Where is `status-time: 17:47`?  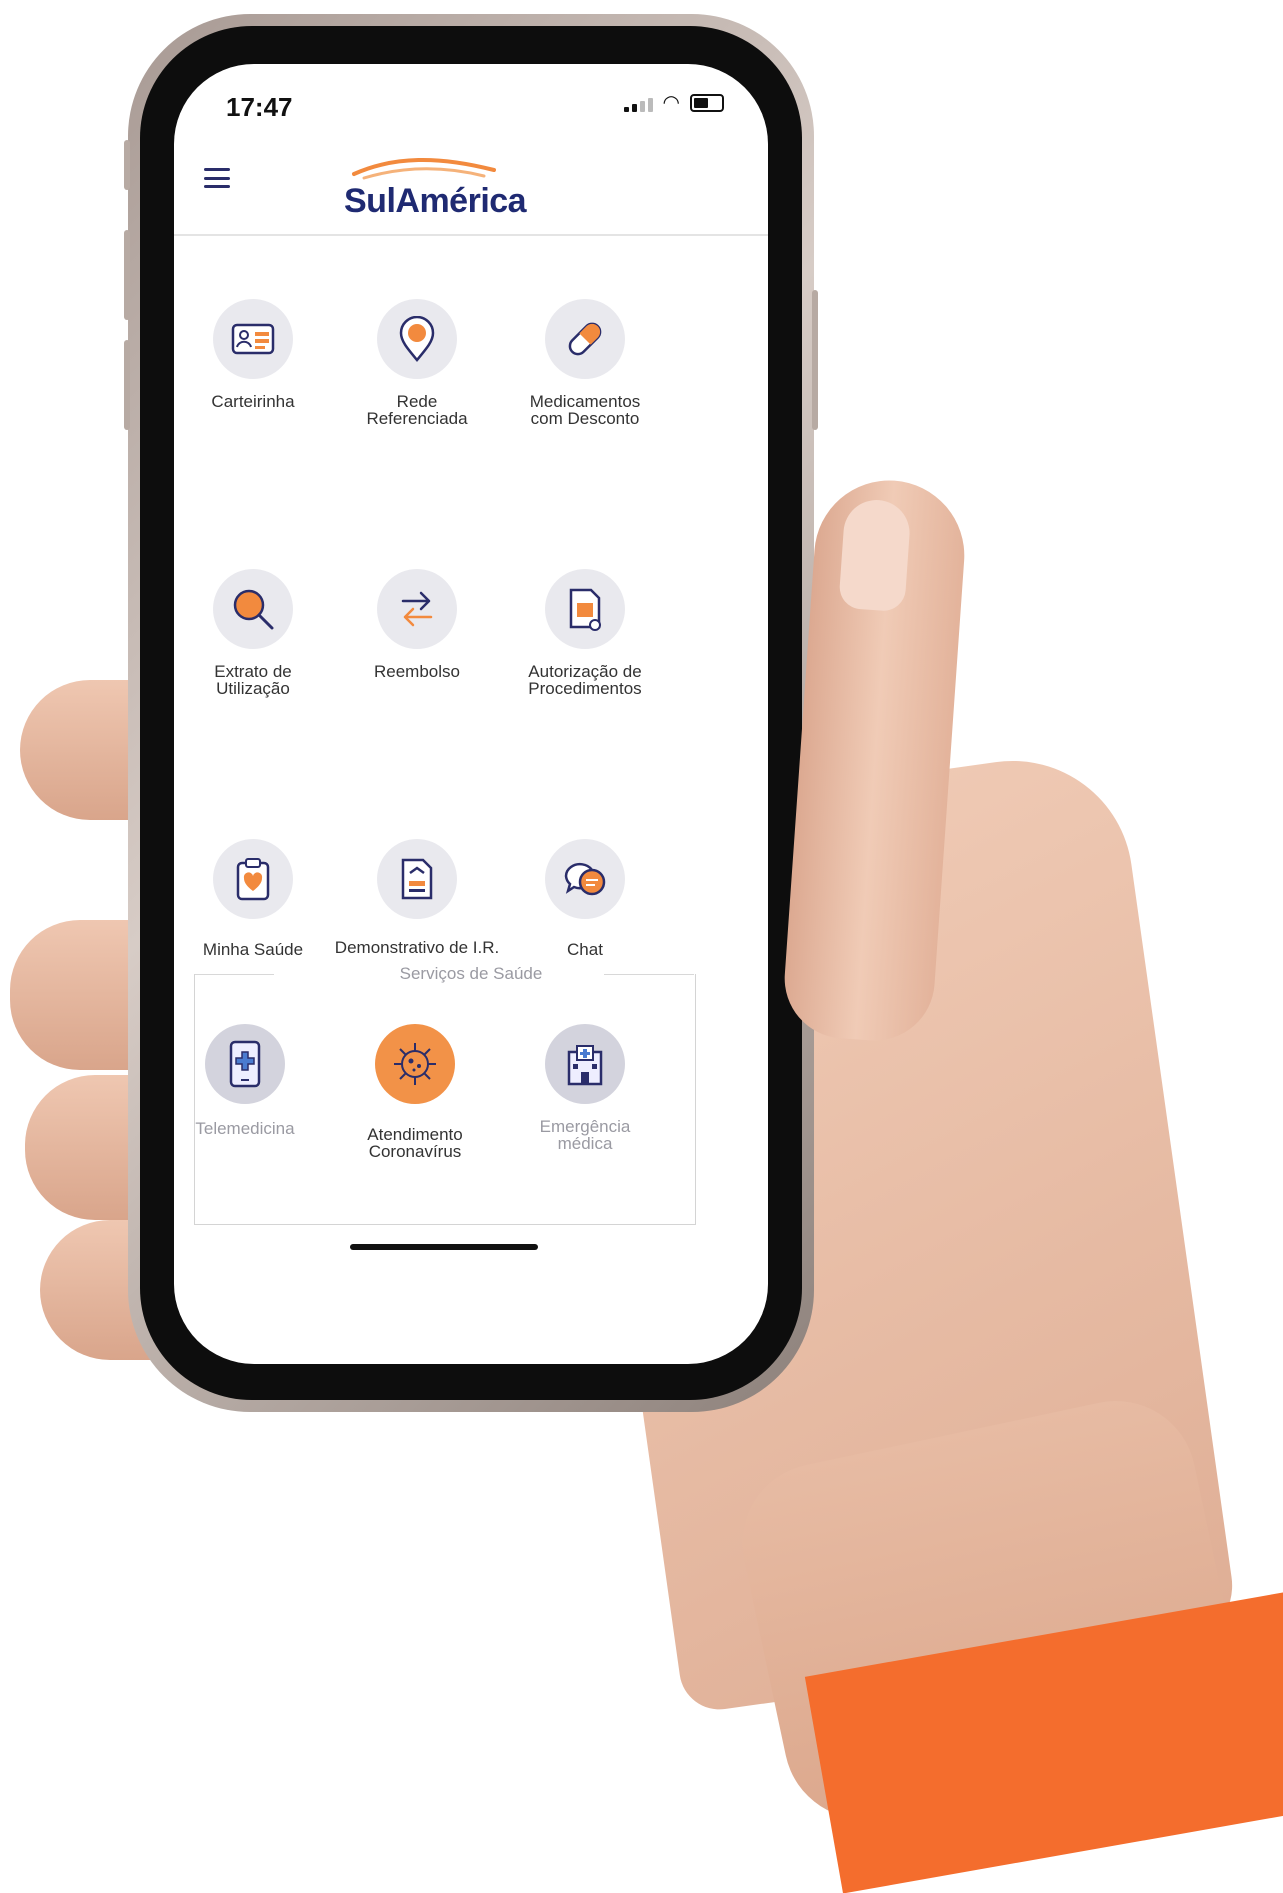 status-time: 17:47 is located at coordinates (259, 107).